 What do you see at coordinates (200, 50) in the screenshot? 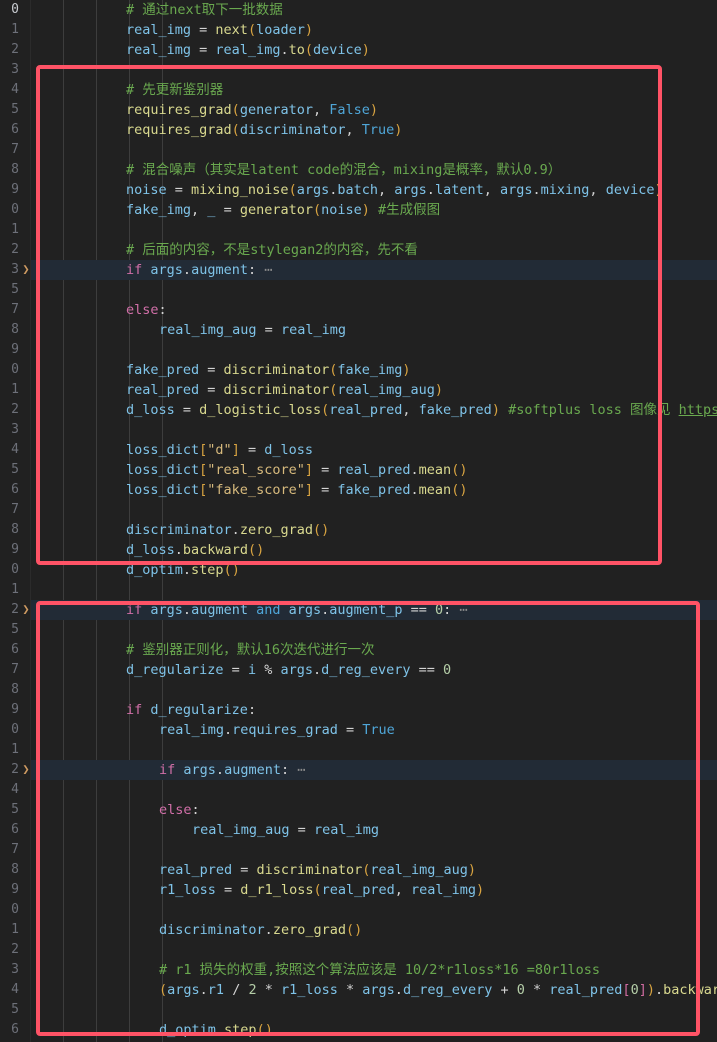
I see `code-text: real_img = real_img.to(device)` at bounding box center [200, 50].